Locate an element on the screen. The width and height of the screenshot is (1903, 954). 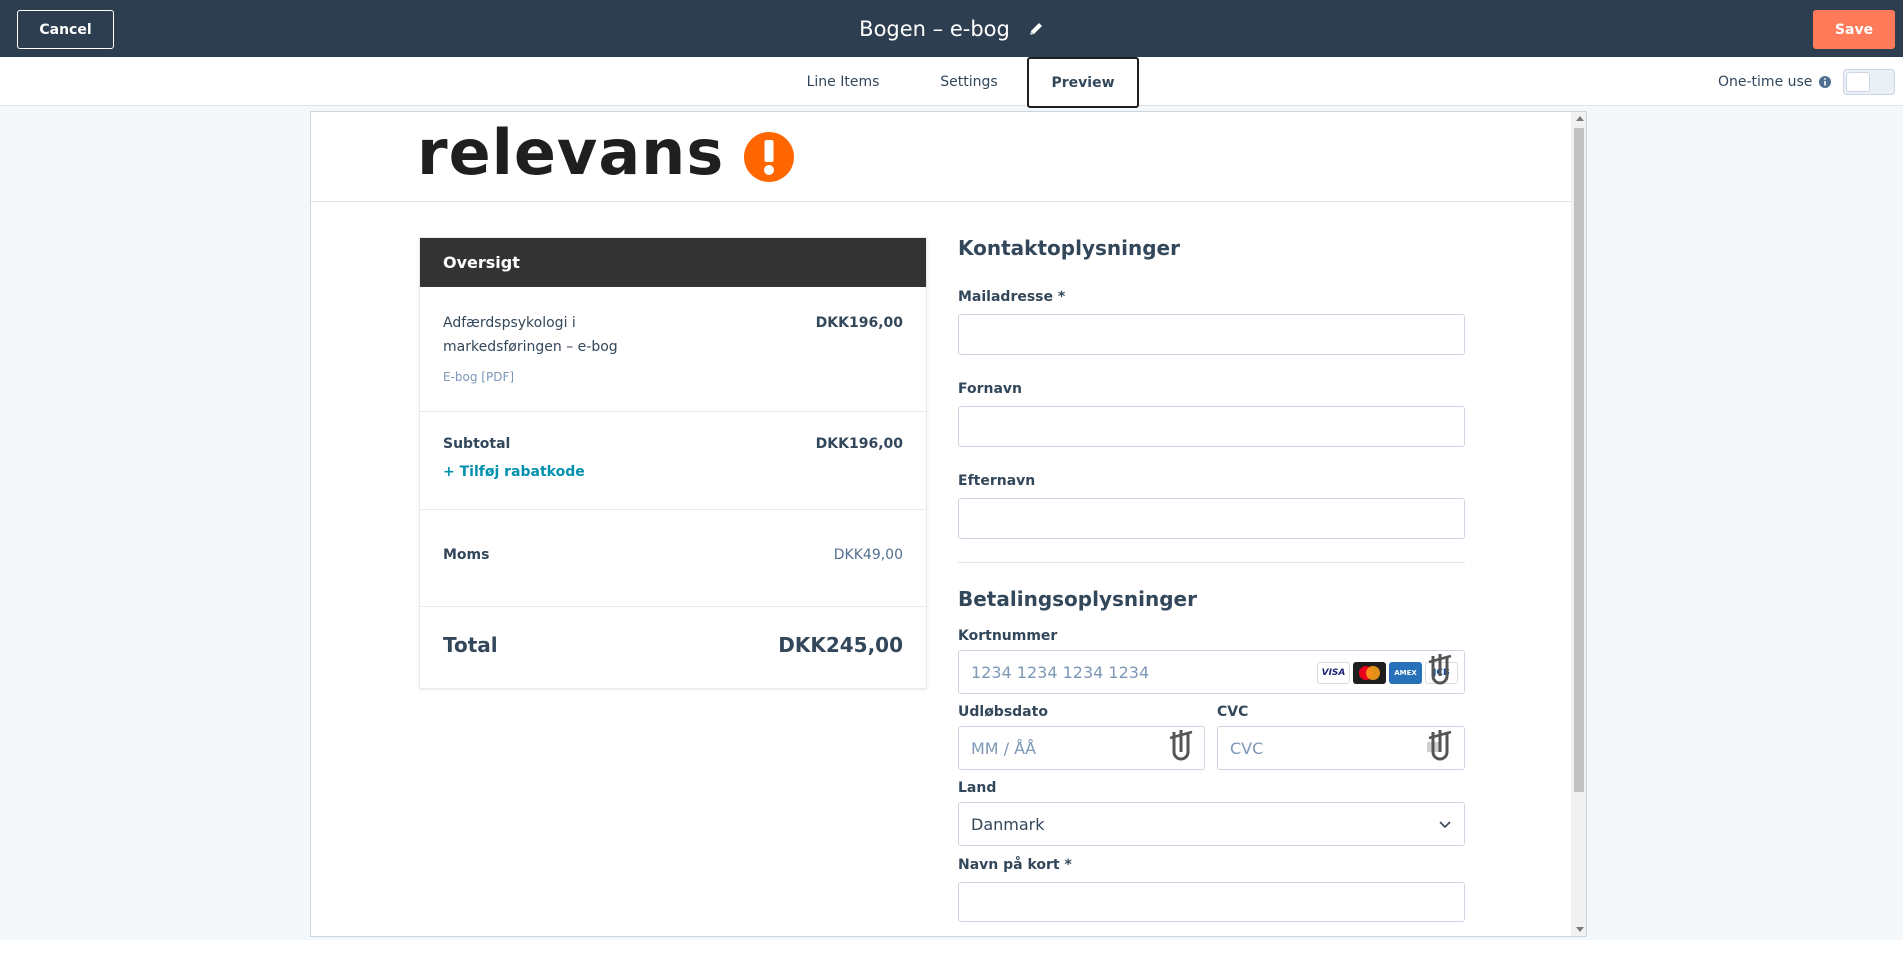
tab-preview: Preview is located at coordinates (1083, 82).